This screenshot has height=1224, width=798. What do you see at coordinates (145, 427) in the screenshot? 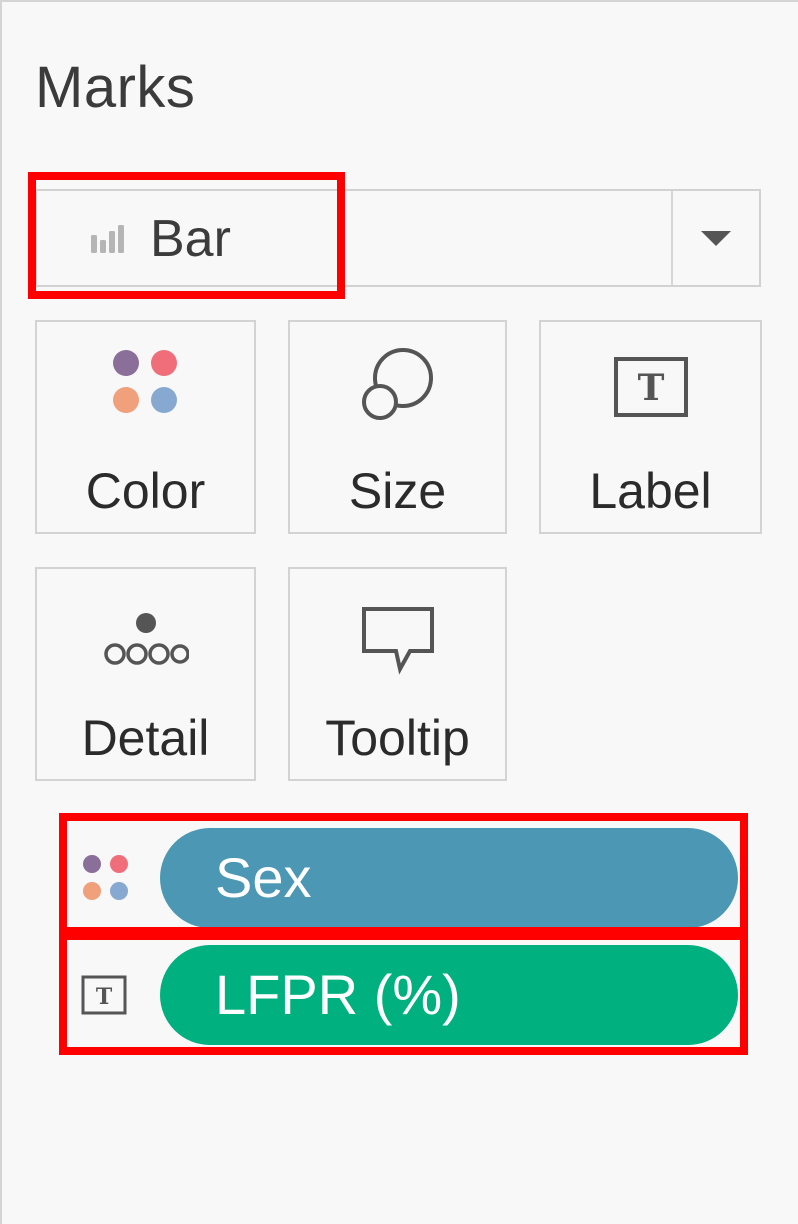
I see `color-card: Color` at bounding box center [145, 427].